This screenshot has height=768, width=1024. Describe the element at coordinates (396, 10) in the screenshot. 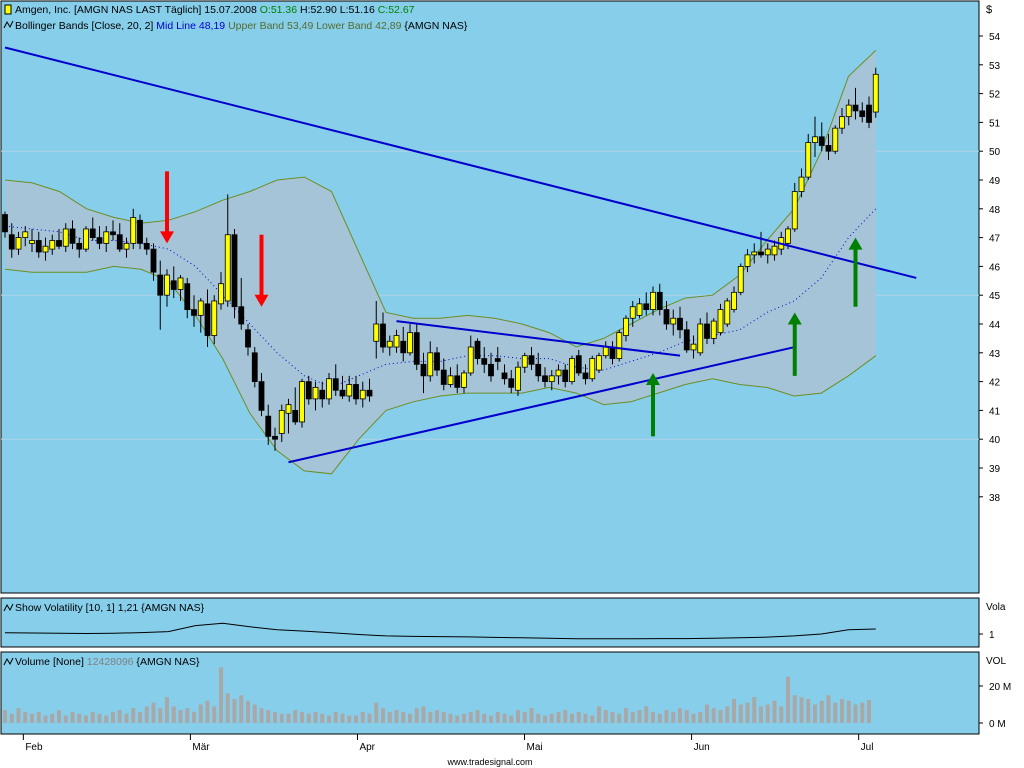

I see `legend-close: C:52.67` at that location.